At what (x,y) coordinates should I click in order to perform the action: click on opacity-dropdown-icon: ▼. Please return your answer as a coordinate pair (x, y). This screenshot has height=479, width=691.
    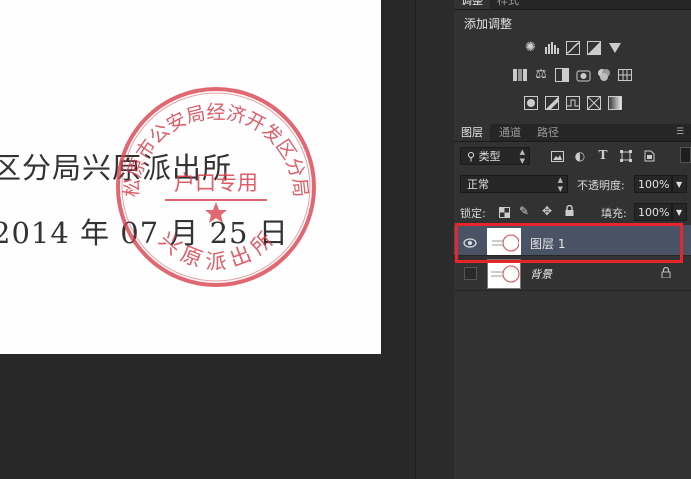
    Looking at the image, I should click on (679, 184).